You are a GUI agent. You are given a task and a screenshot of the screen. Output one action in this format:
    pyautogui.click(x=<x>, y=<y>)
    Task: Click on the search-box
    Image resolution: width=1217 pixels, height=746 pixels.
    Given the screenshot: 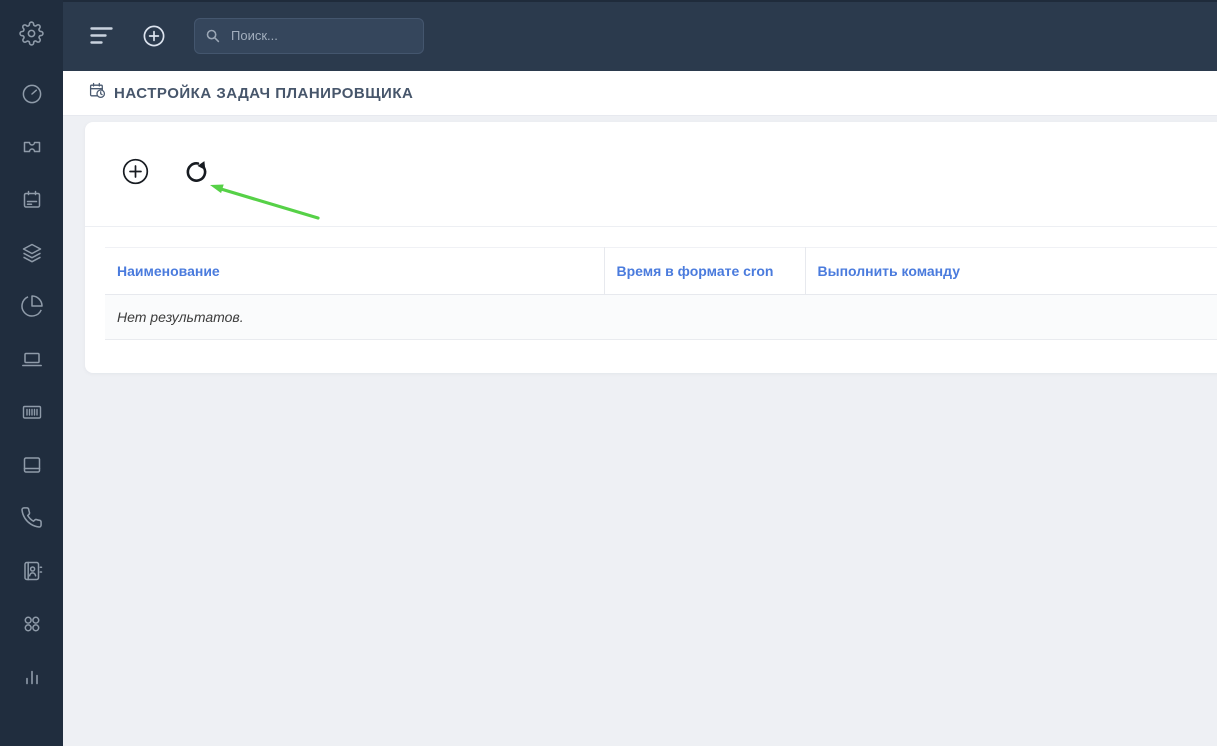 What is the action you would take?
    pyautogui.click(x=309, y=35)
    